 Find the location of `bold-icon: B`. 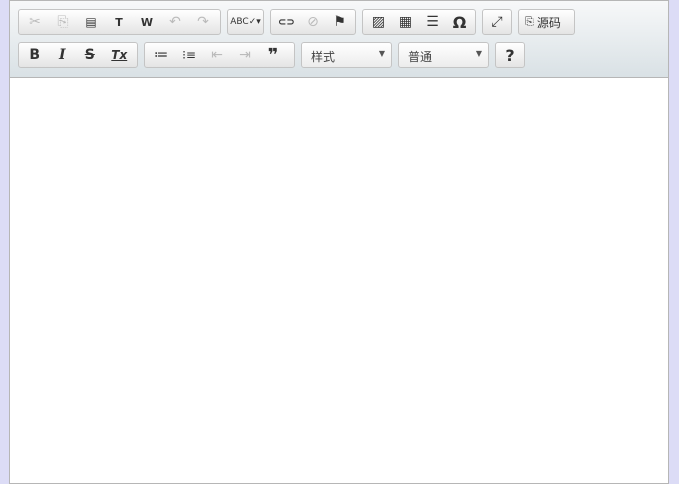

bold-icon: B is located at coordinates (35, 55).